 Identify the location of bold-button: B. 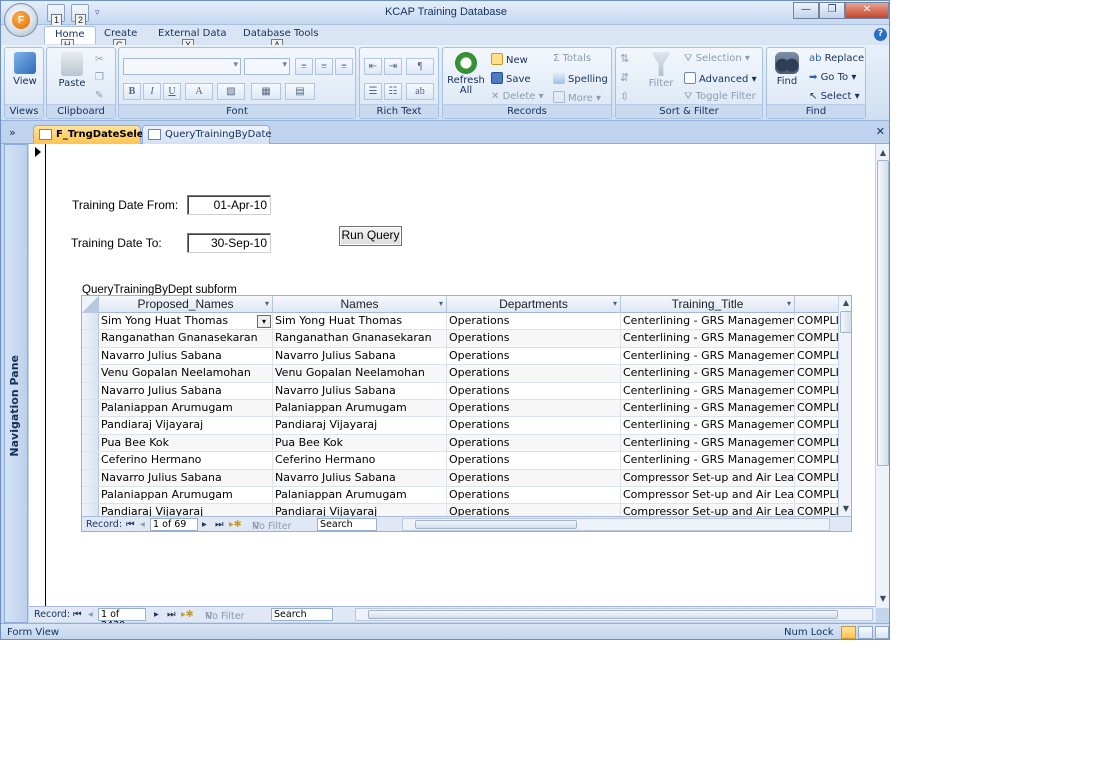
(132, 91).